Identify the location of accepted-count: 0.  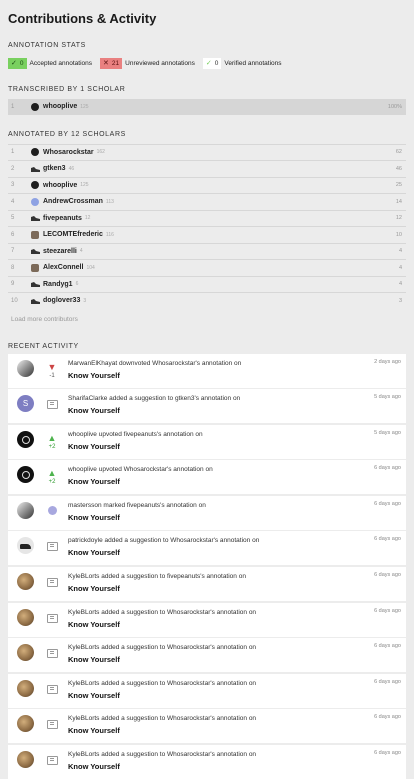
(22, 63).